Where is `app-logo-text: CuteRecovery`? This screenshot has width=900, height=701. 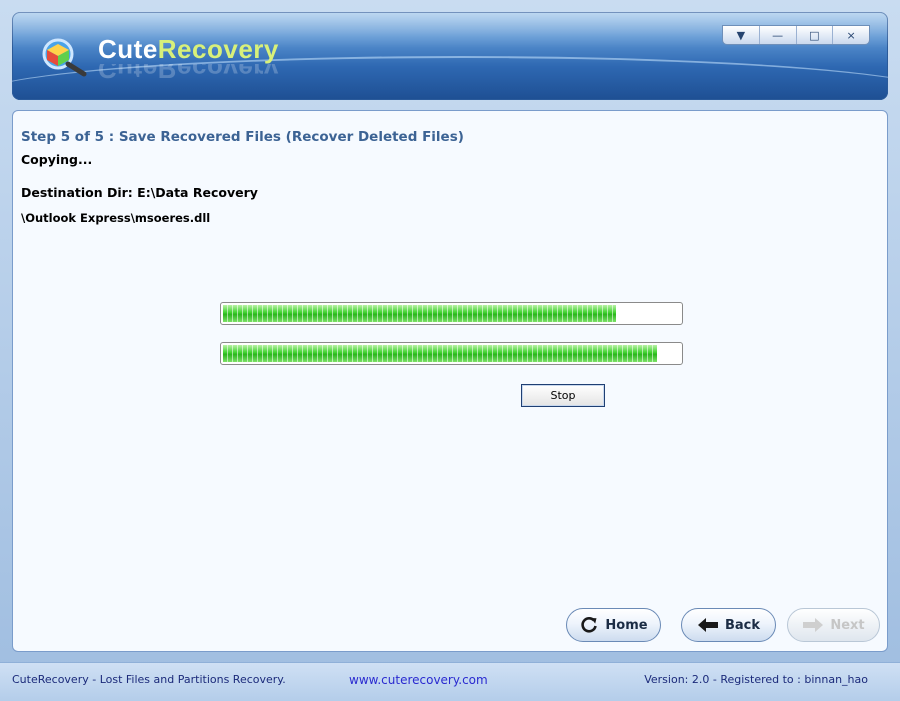
app-logo-text: CuteRecovery is located at coordinates (188, 49).